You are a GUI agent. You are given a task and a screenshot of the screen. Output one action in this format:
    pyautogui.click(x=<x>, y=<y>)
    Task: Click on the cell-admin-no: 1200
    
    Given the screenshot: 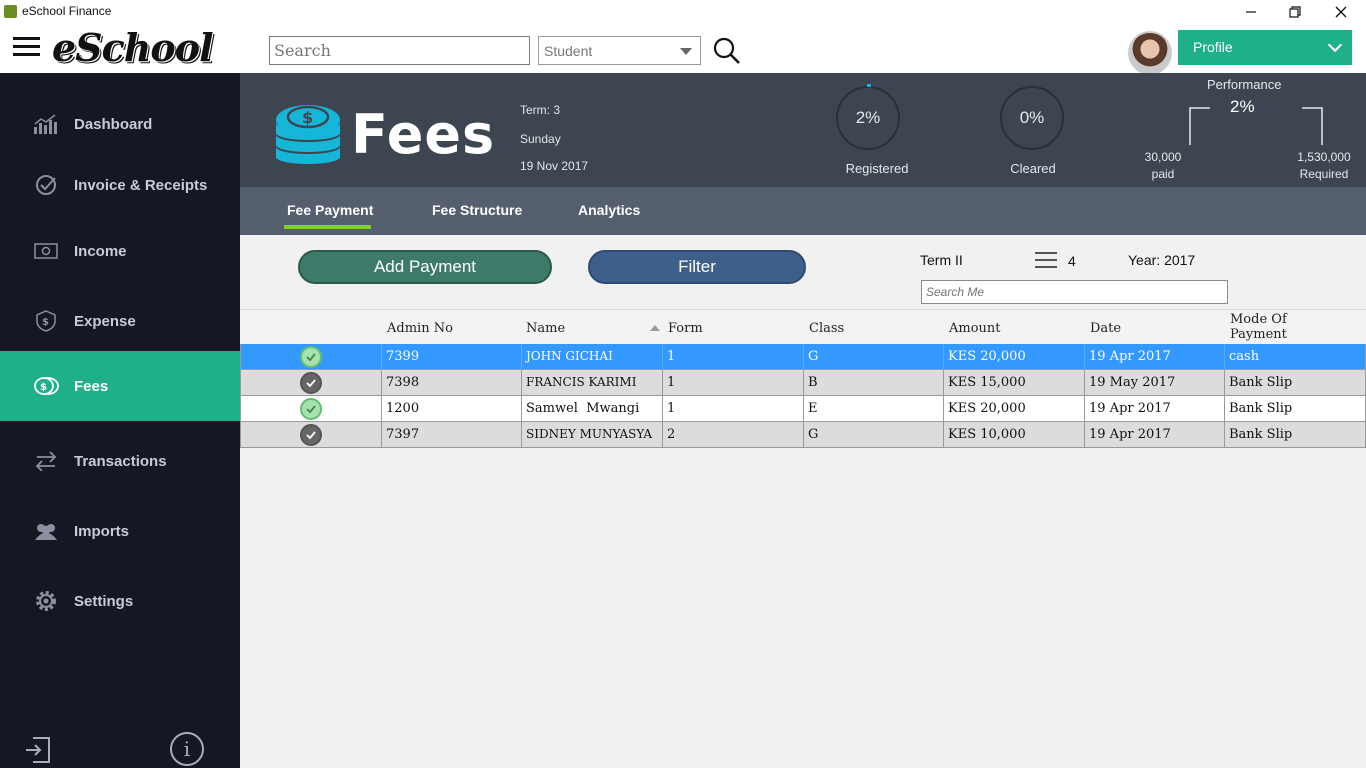 What is the action you would take?
    pyautogui.click(x=452, y=408)
    